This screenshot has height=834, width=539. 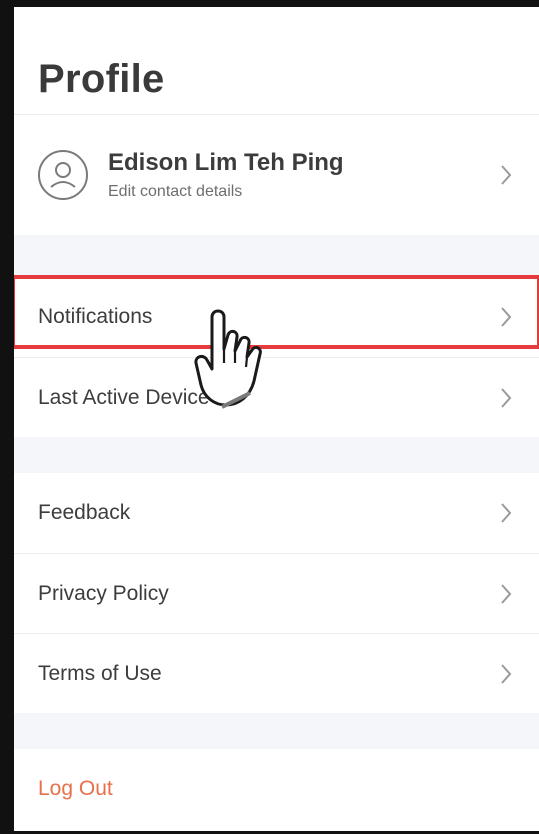 What do you see at coordinates (84, 512) in the screenshot?
I see `menu-item-label: Feedback` at bounding box center [84, 512].